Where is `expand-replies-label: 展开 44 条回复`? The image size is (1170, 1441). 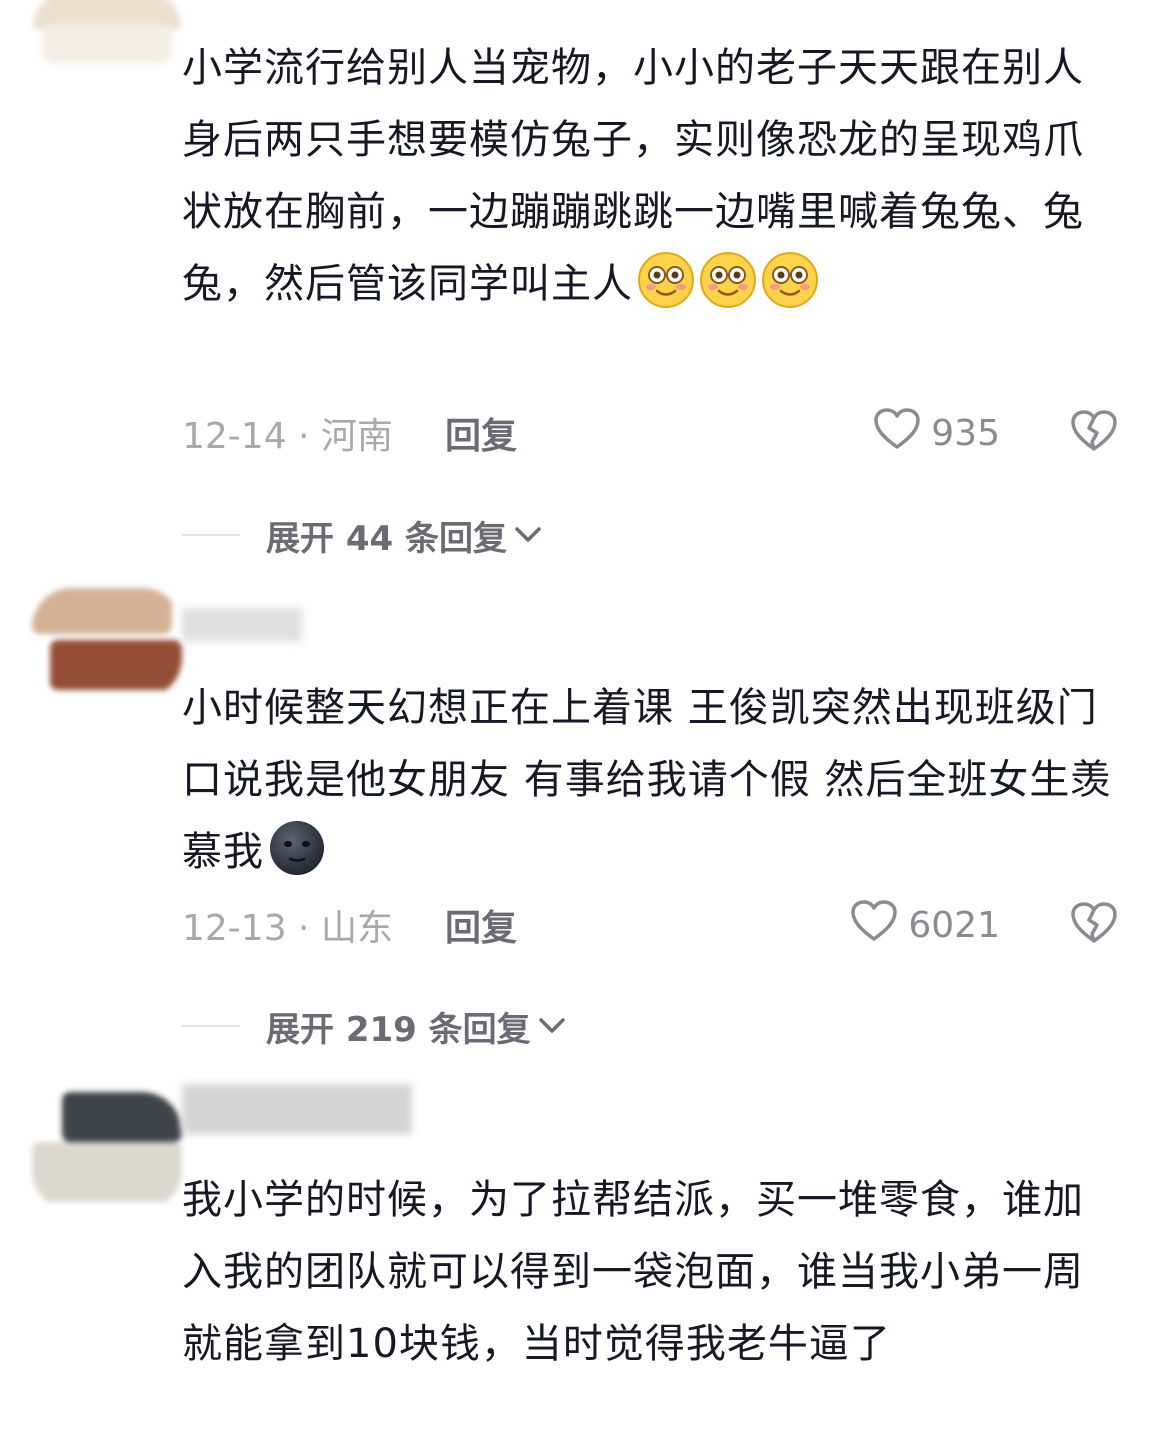
expand-replies-label: 展开 44 条回复 is located at coordinates (386, 538).